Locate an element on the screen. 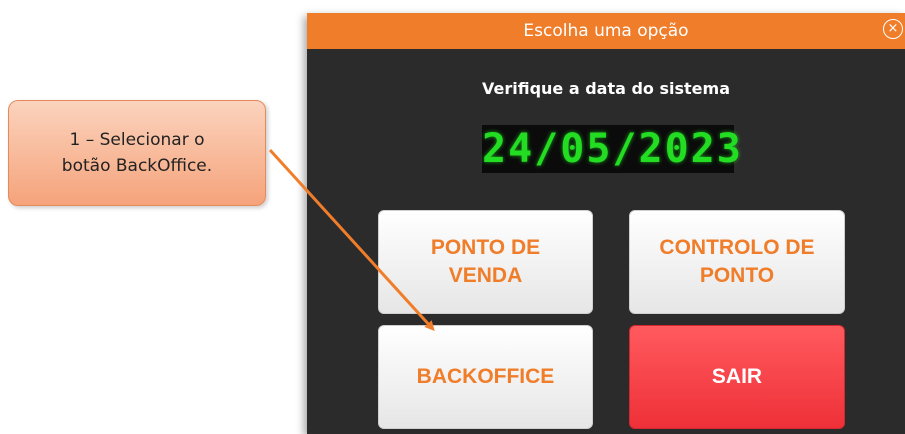 The image size is (905, 434). dialog-title: Escolha uma opção is located at coordinates (606, 31).